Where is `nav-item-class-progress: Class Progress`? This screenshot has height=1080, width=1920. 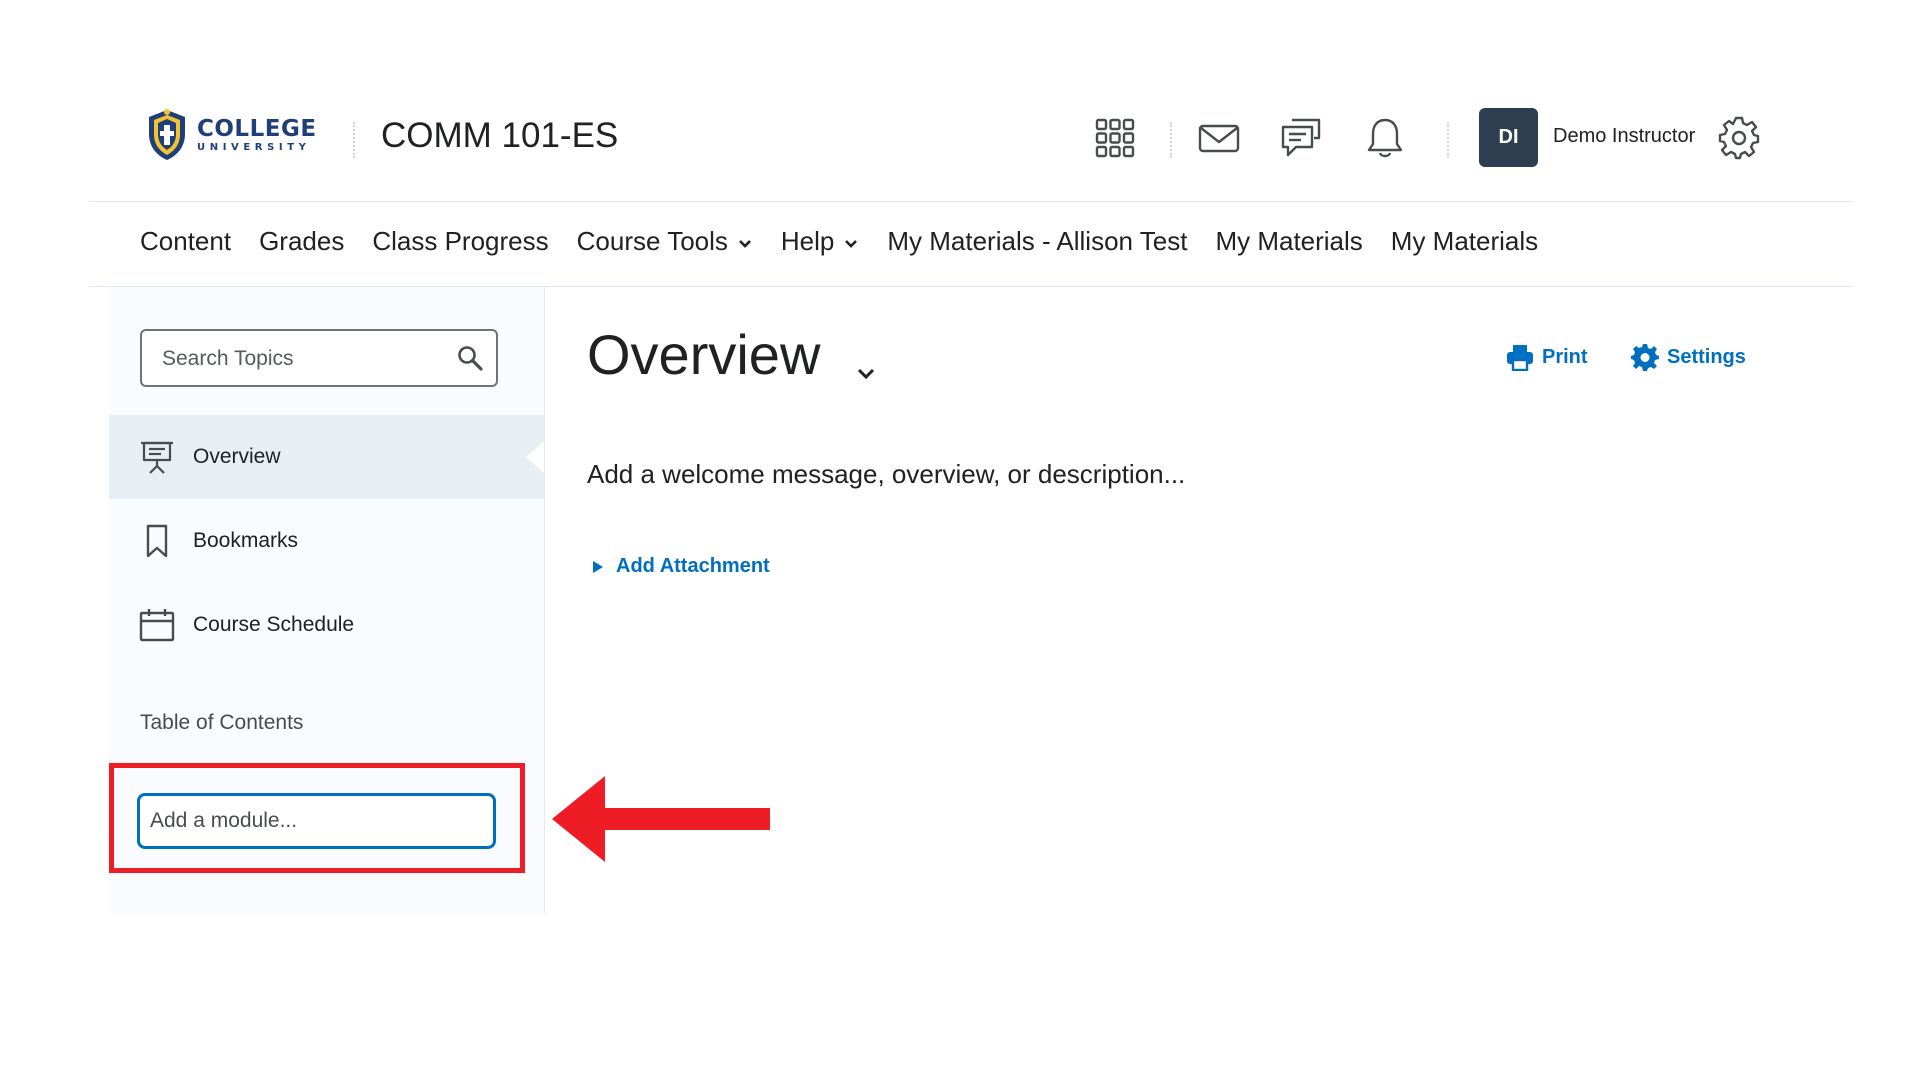 nav-item-class-progress: Class Progress is located at coordinates (460, 241).